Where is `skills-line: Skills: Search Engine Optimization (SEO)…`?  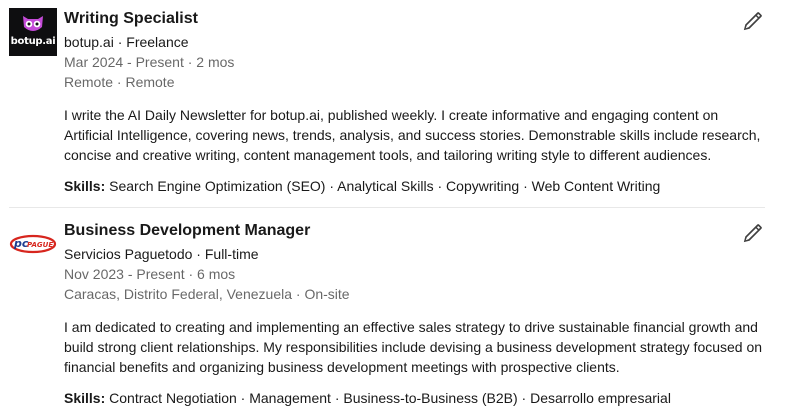
skills-line: Skills: Search Engine Optimization (SEO)… is located at coordinates (362, 186).